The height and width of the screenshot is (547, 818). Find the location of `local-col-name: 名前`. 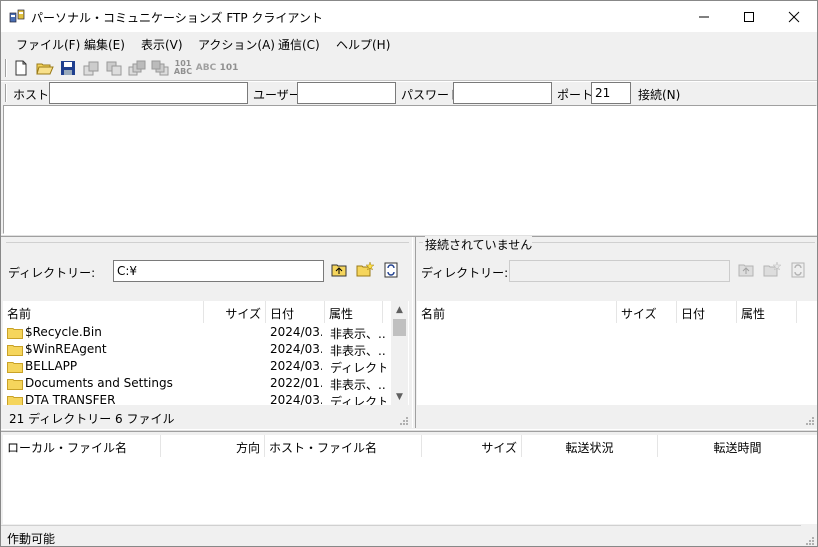

local-col-name: 名前 is located at coordinates (103, 312).